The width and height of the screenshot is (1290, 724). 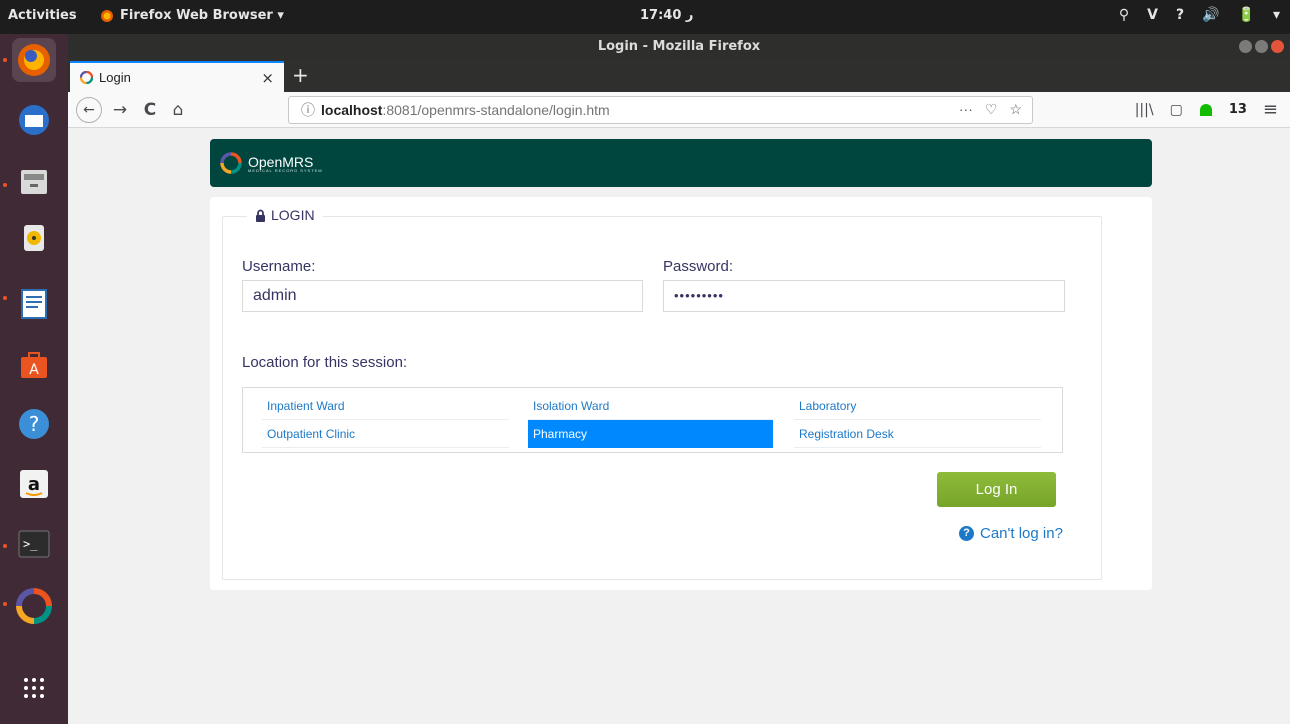 I want to click on tab-login: Login ×, so click(x=177, y=76).